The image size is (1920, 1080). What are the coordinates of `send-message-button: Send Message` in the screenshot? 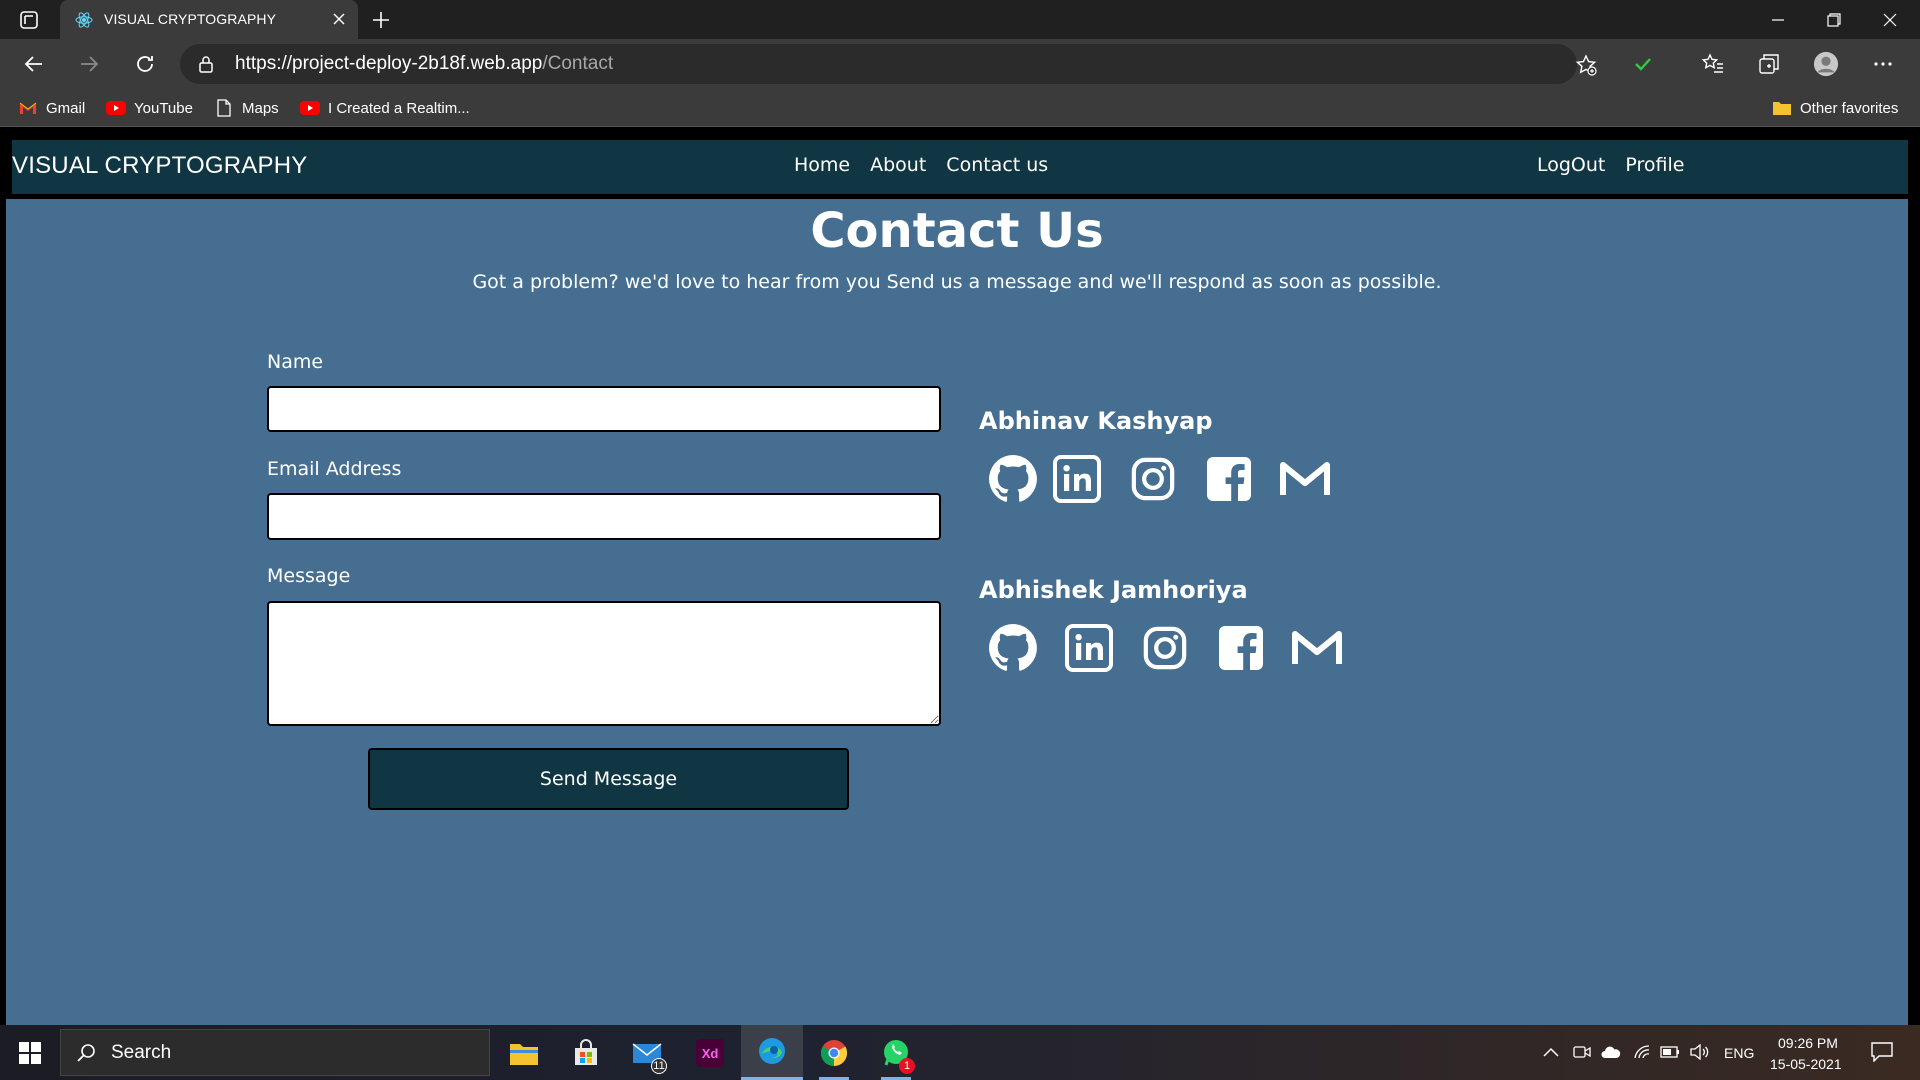 It's located at (608, 779).